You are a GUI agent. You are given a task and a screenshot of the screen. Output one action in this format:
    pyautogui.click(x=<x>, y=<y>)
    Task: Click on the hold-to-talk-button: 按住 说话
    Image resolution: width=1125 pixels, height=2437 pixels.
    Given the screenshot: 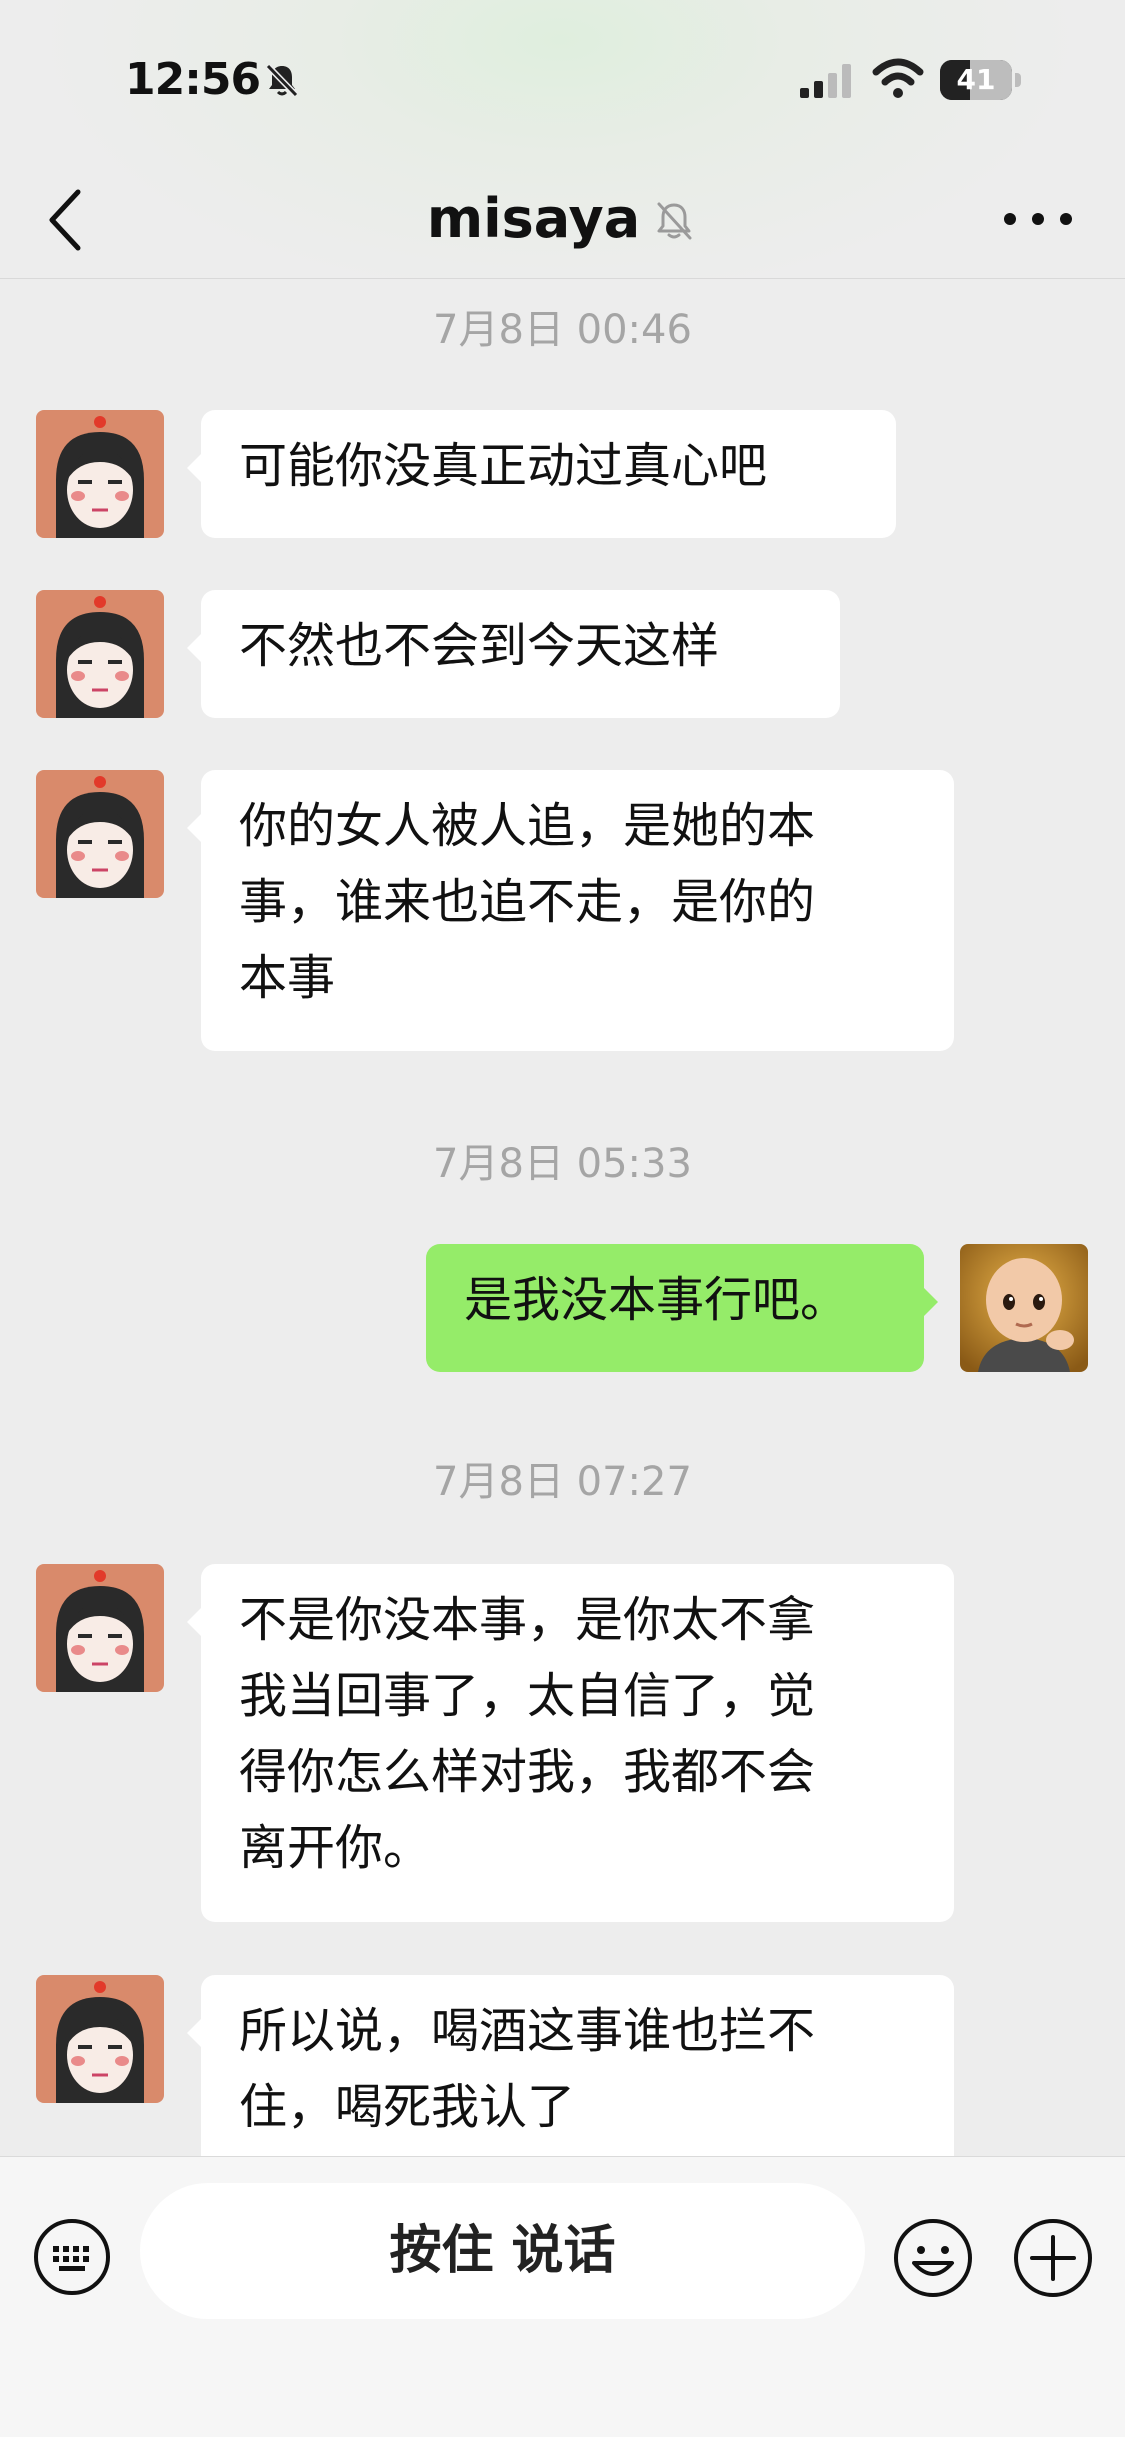 What is the action you would take?
    pyautogui.click(x=502, y=2251)
    